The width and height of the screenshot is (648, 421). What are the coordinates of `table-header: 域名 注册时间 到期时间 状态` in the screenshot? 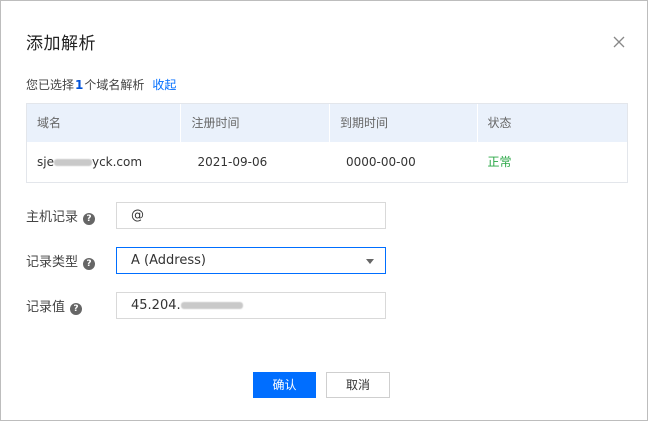 It's located at (327, 123).